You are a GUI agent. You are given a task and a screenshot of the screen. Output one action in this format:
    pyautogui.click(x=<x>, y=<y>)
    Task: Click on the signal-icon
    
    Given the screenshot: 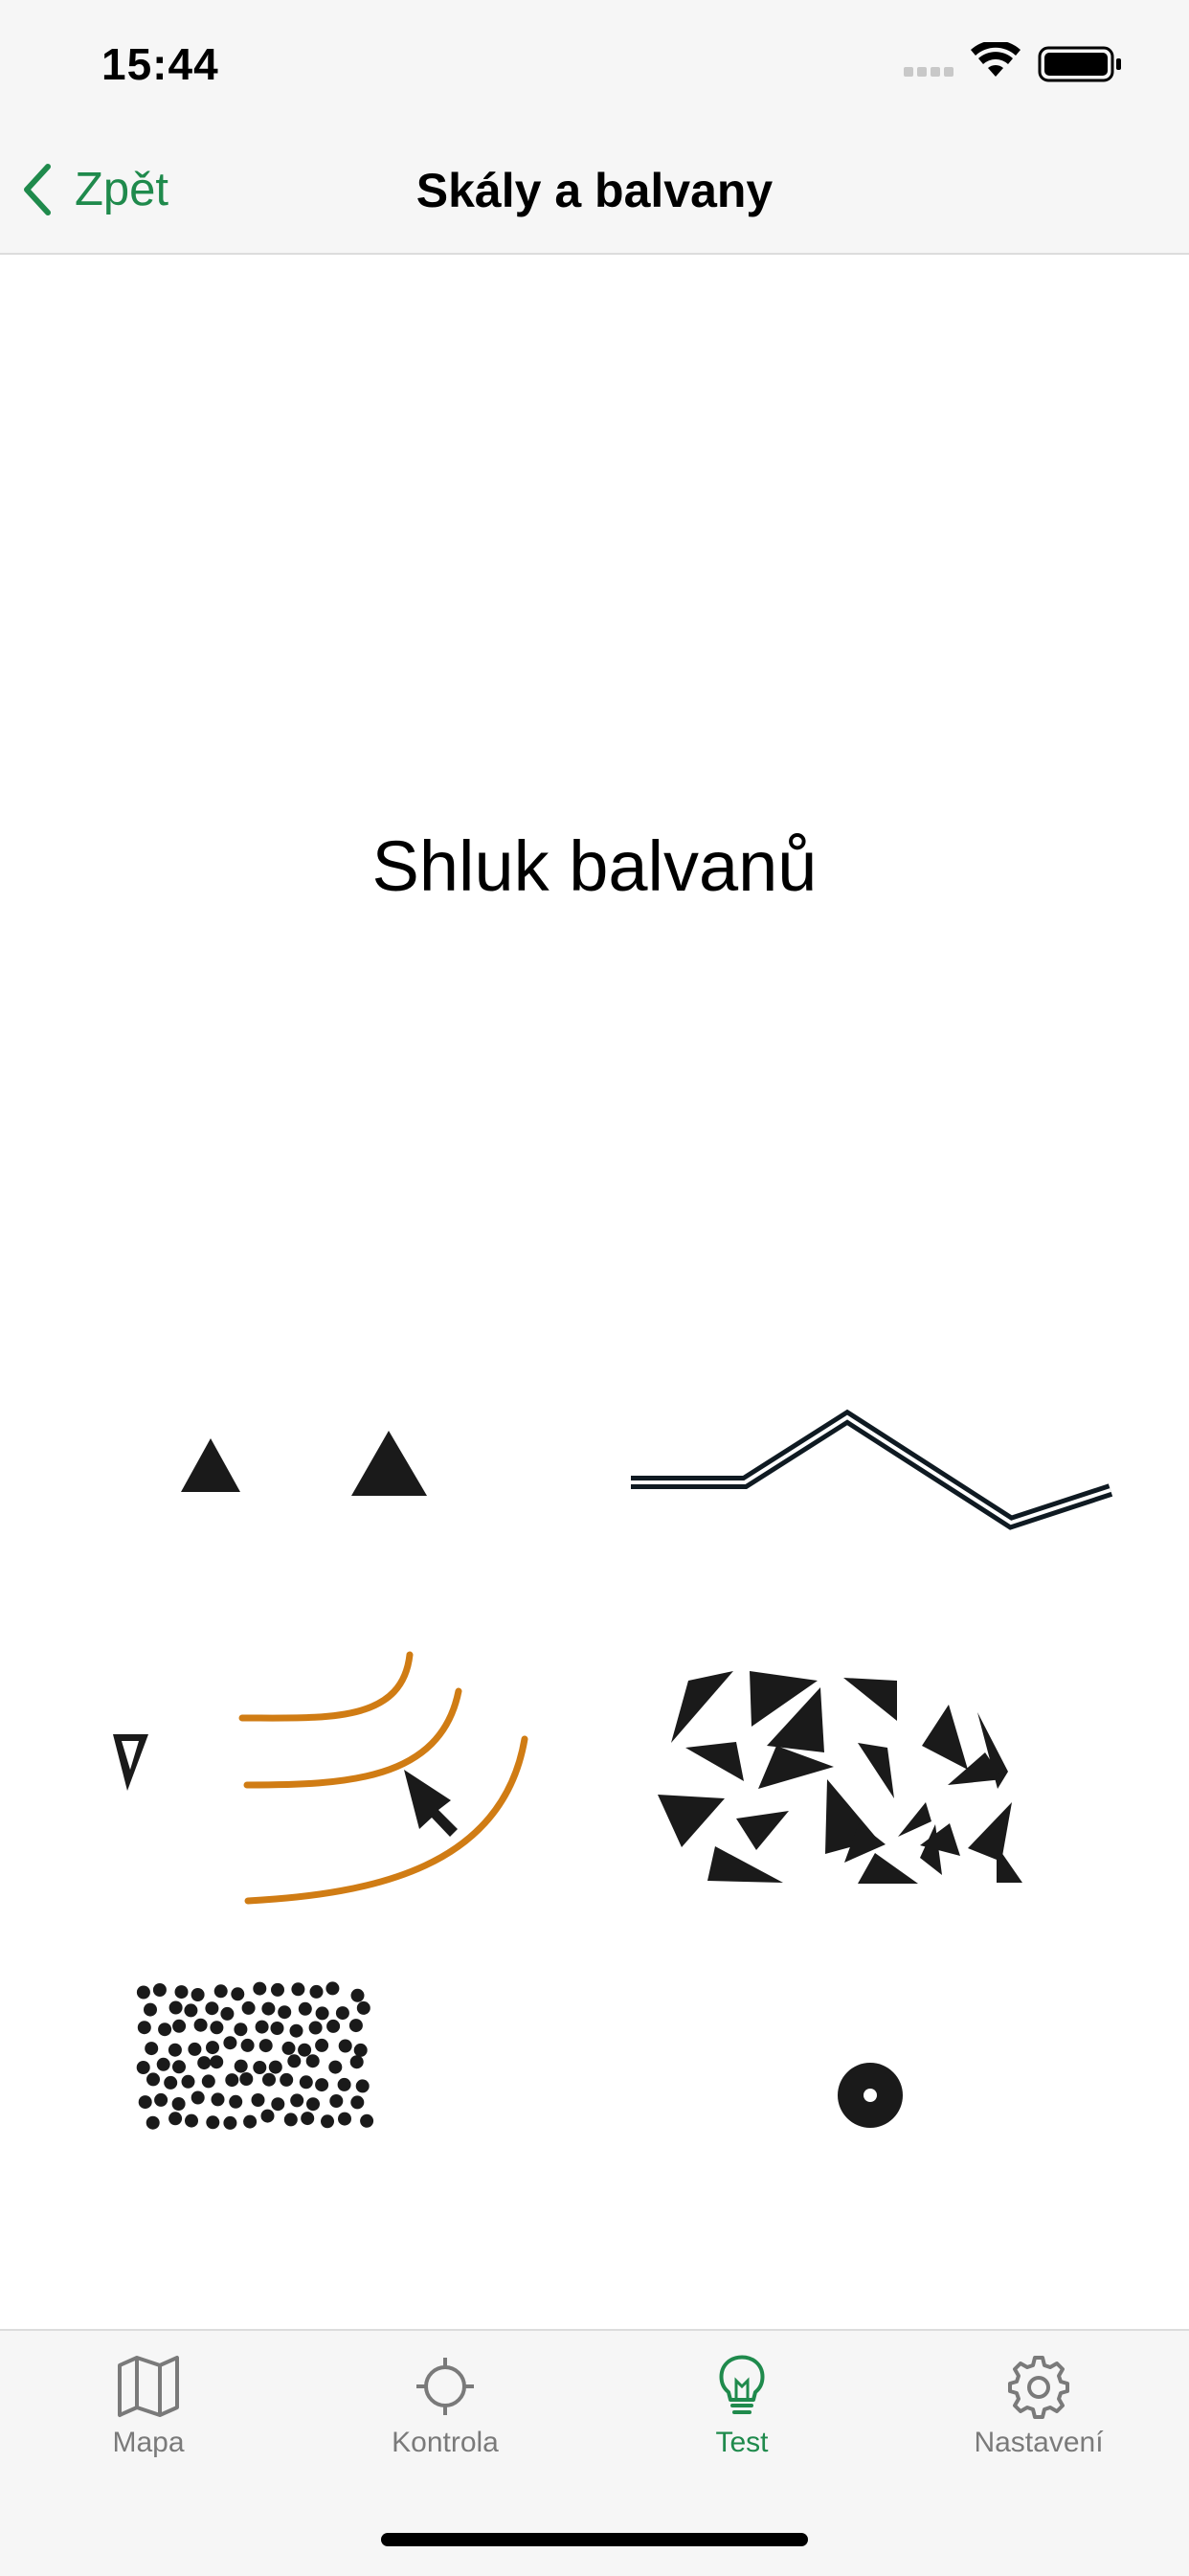 What is the action you would take?
    pyautogui.click(x=928, y=72)
    